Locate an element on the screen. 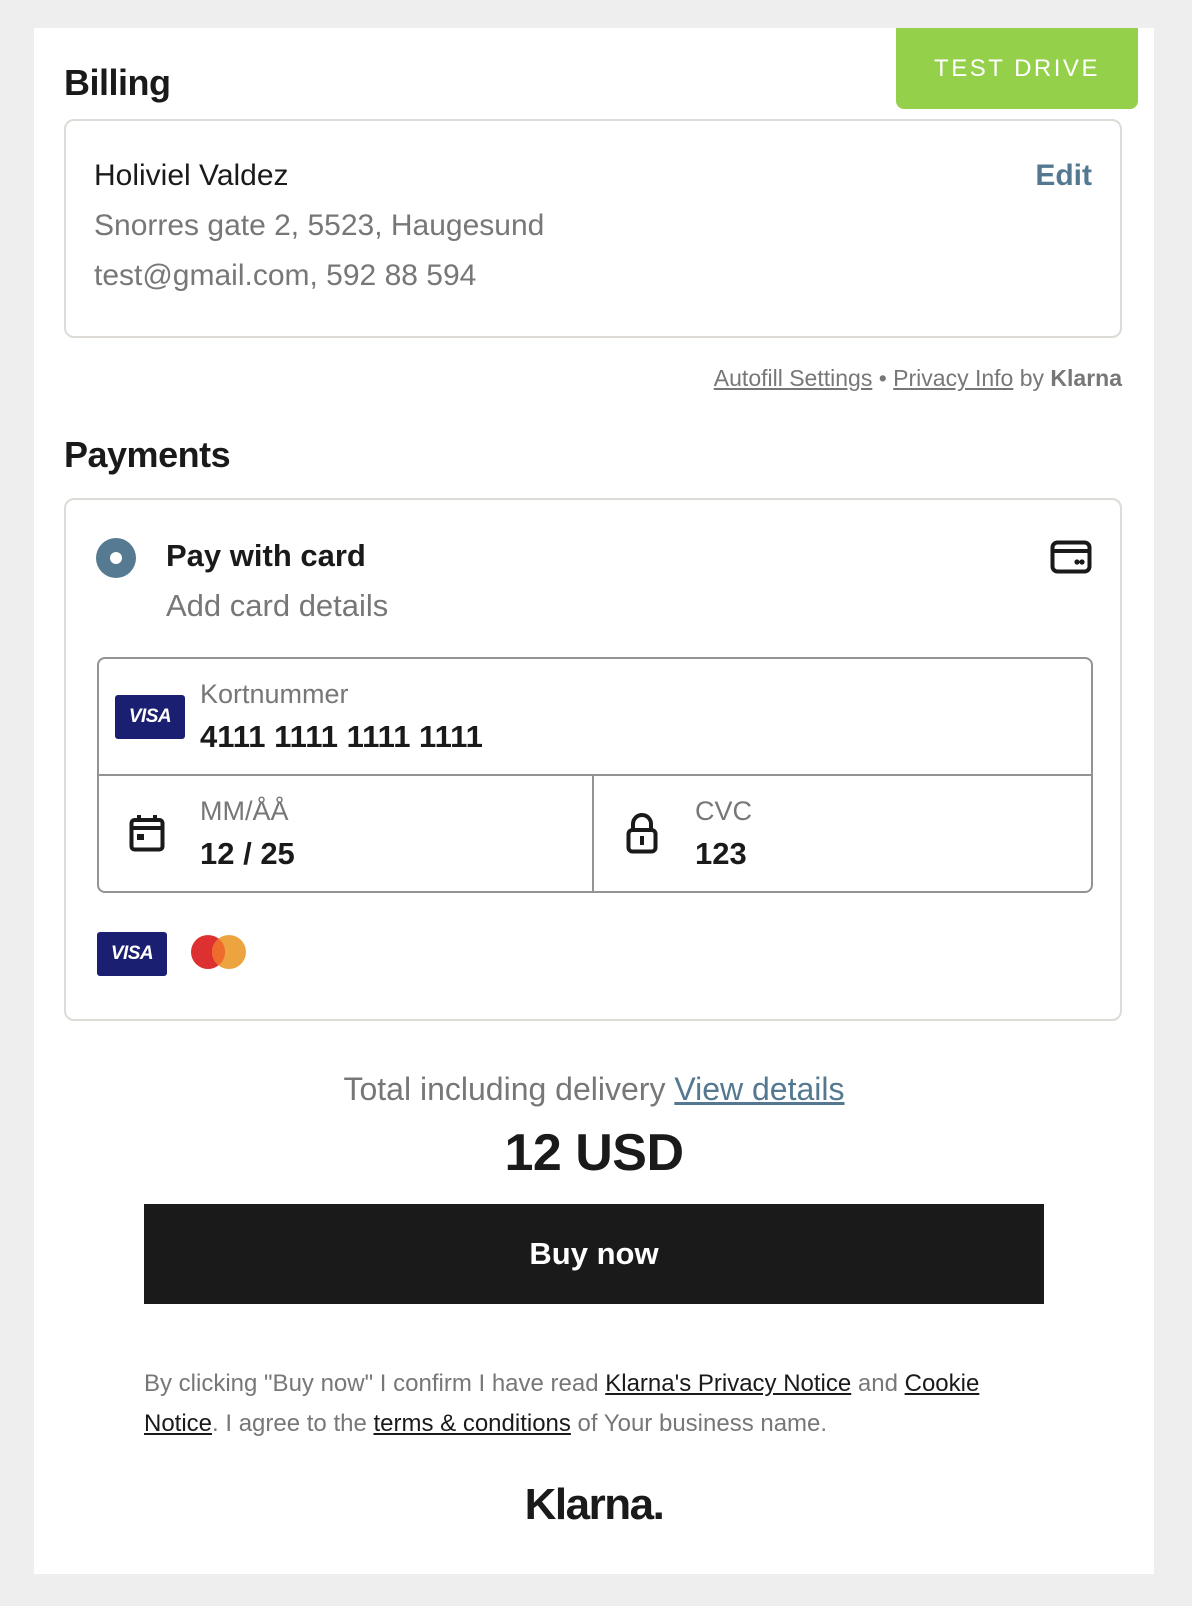 The image size is (1192, 1606). add-card-details-subtitle: Add card details is located at coordinates (277, 605).